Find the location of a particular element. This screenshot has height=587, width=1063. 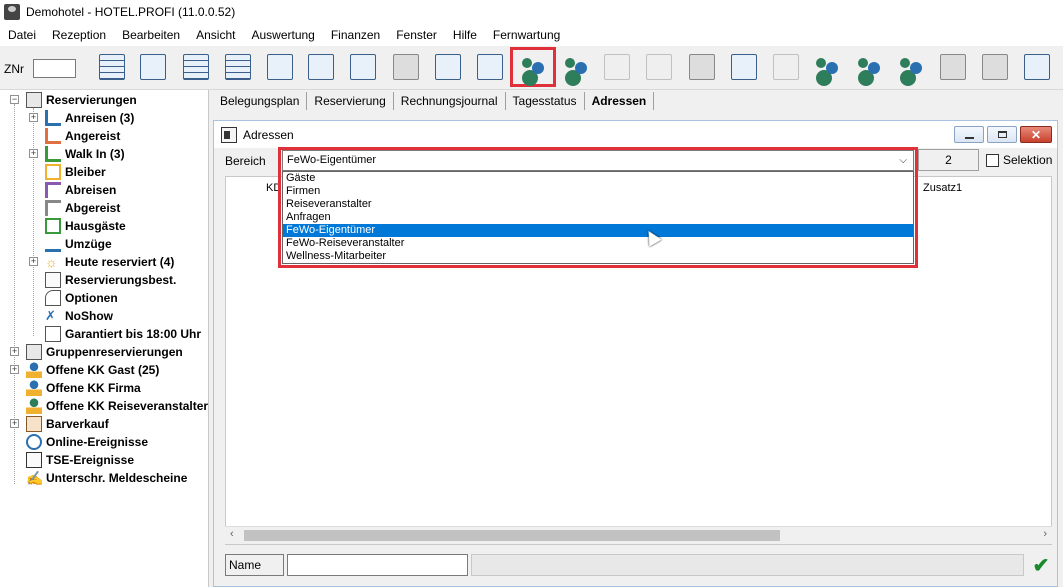

menu-finanzen: Finanzen is located at coordinates (355, 35).